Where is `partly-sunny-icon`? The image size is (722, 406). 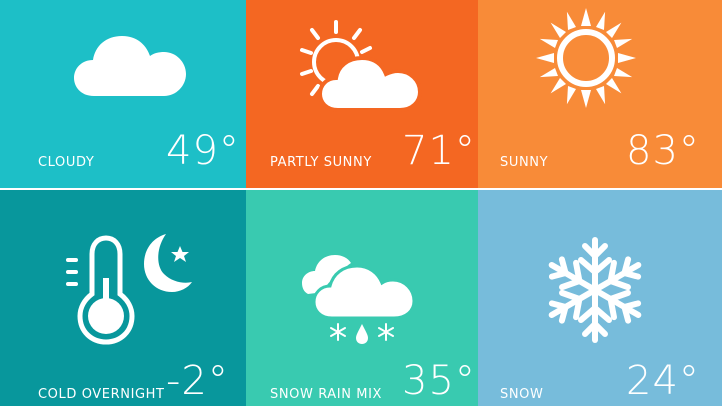 partly-sunny-icon is located at coordinates (364, 66).